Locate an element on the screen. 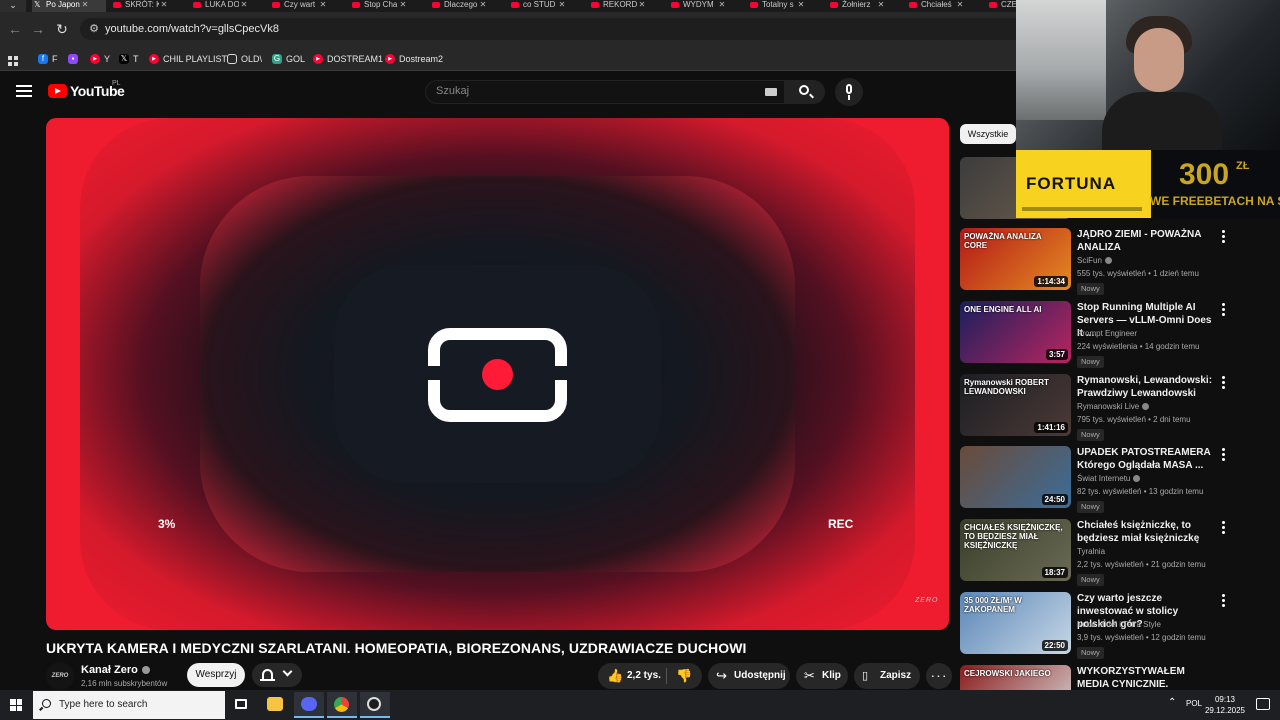  video-thumbnail: 35 000 ZŁ/M² W ZAKOPANEM 22:50 is located at coordinates (1015, 623).